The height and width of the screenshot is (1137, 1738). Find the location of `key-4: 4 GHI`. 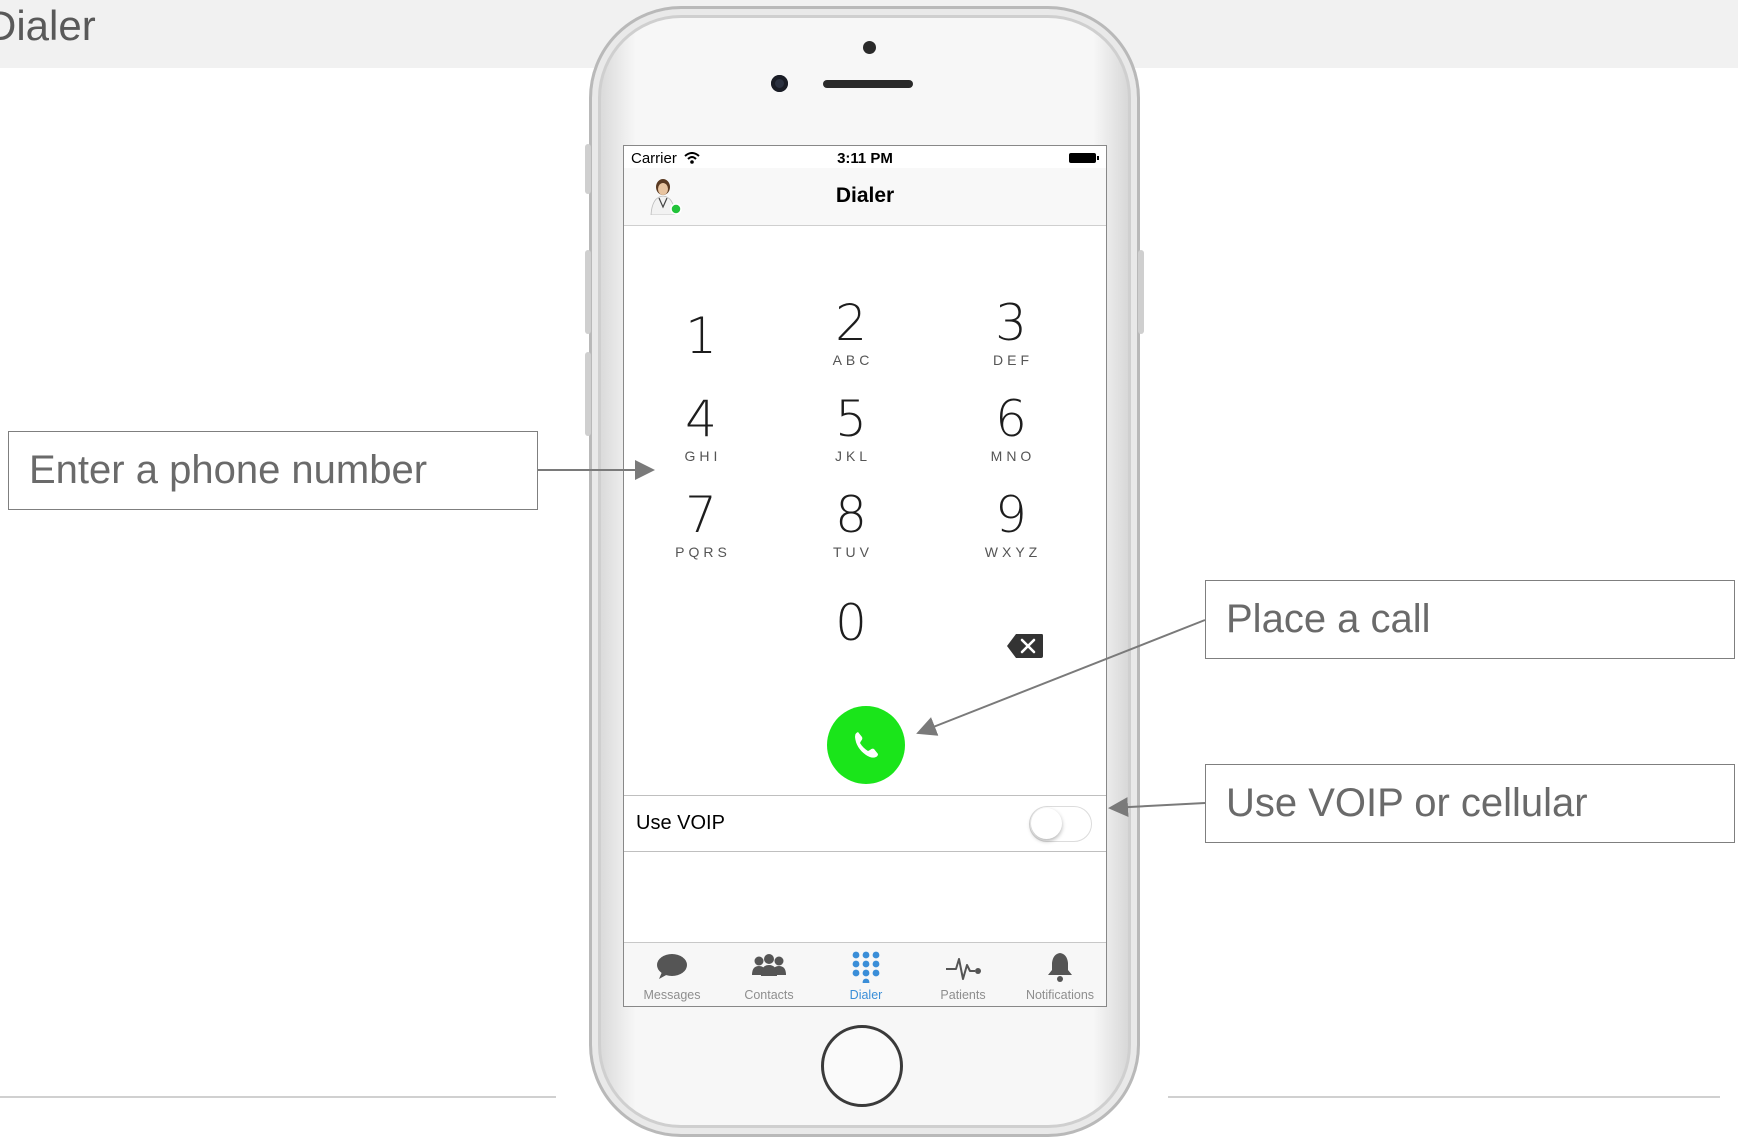

key-4: 4 GHI is located at coordinates (701, 435).